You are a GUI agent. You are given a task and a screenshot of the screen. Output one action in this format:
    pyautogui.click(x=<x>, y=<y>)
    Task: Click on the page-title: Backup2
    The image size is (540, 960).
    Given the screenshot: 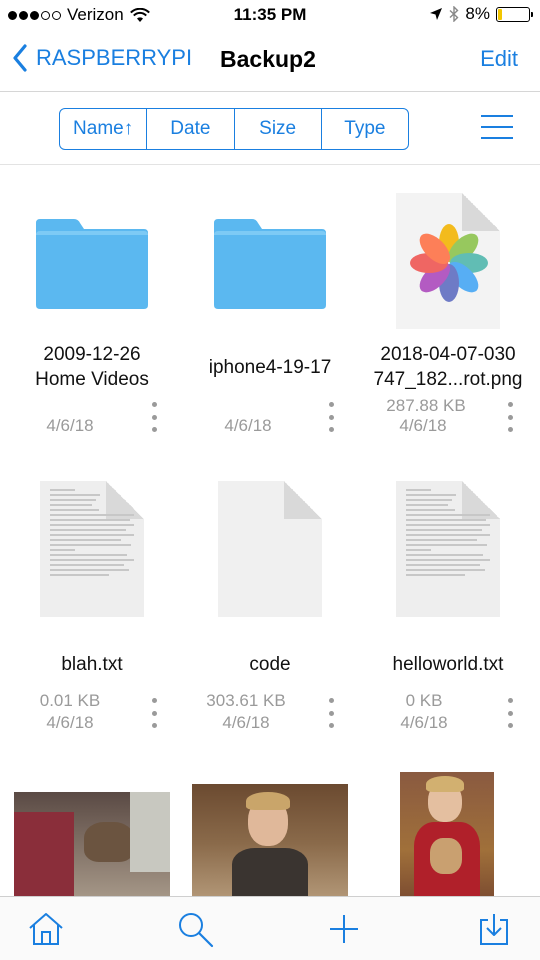 What is the action you would take?
    pyautogui.click(x=268, y=59)
    